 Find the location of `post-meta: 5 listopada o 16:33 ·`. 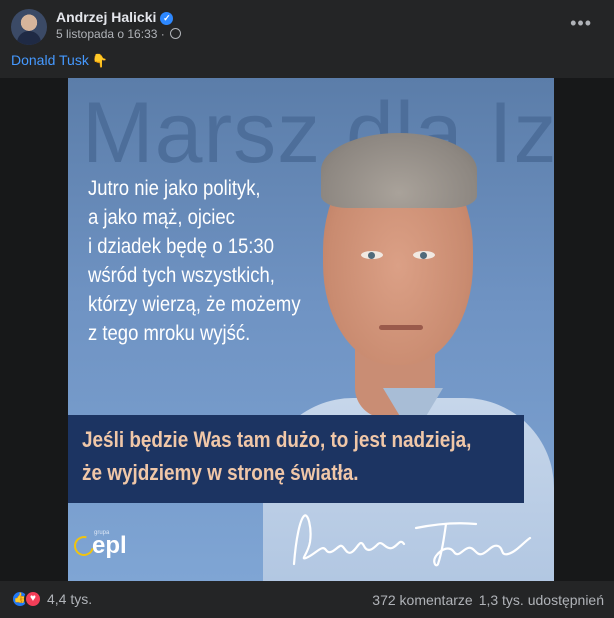

post-meta: 5 listopada o 16:33 · is located at coordinates (119, 34).